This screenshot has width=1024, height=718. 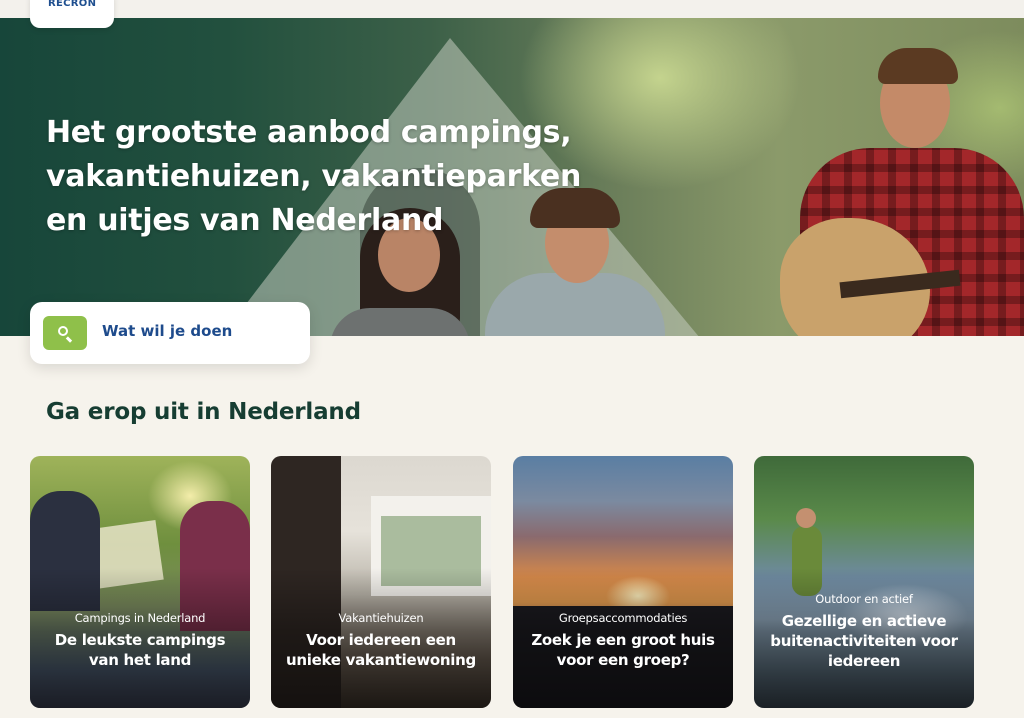 What do you see at coordinates (864, 599) in the screenshot?
I see `card-category: Outdoor en actief` at bounding box center [864, 599].